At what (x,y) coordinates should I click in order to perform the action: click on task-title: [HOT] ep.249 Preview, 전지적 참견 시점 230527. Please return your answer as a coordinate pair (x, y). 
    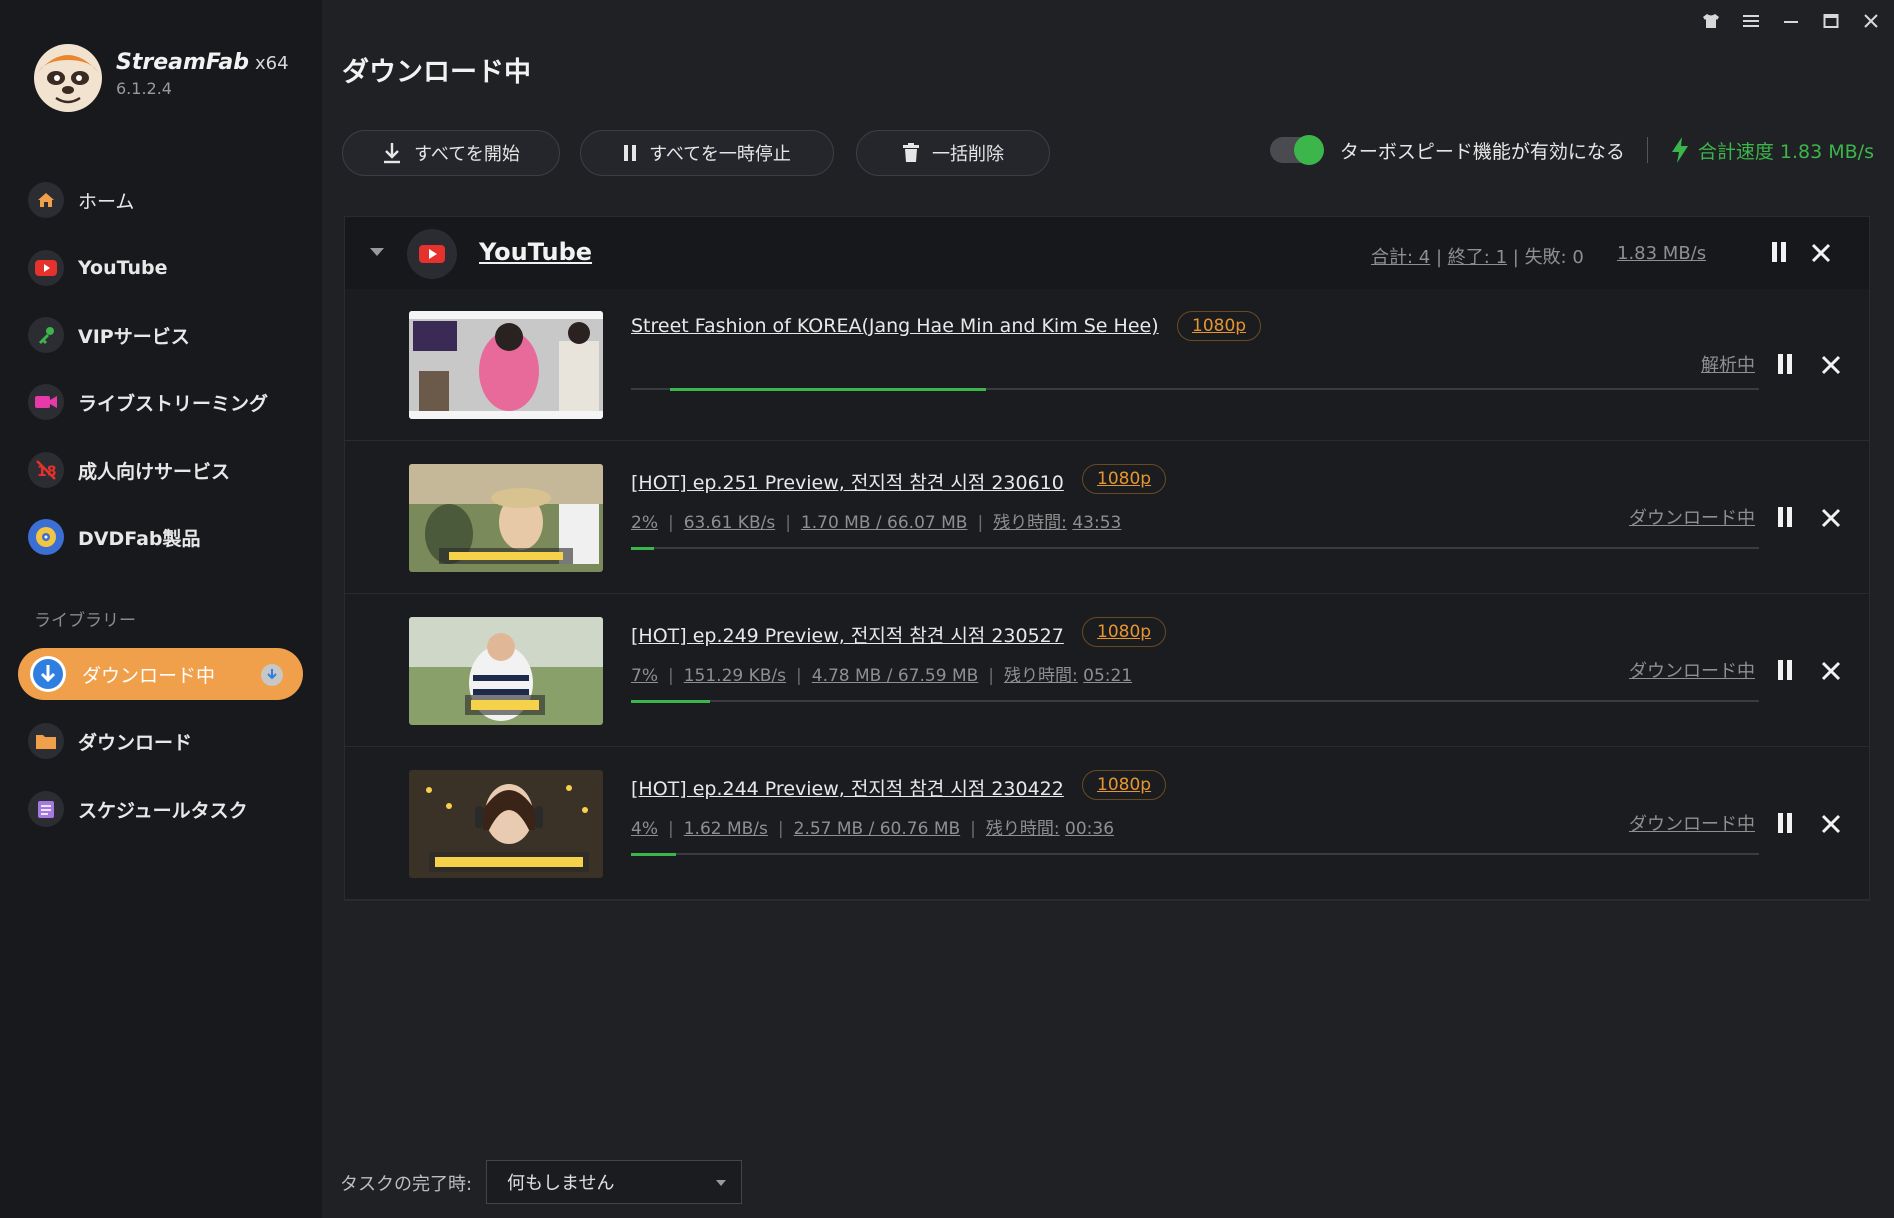
    Looking at the image, I should click on (847, 634).